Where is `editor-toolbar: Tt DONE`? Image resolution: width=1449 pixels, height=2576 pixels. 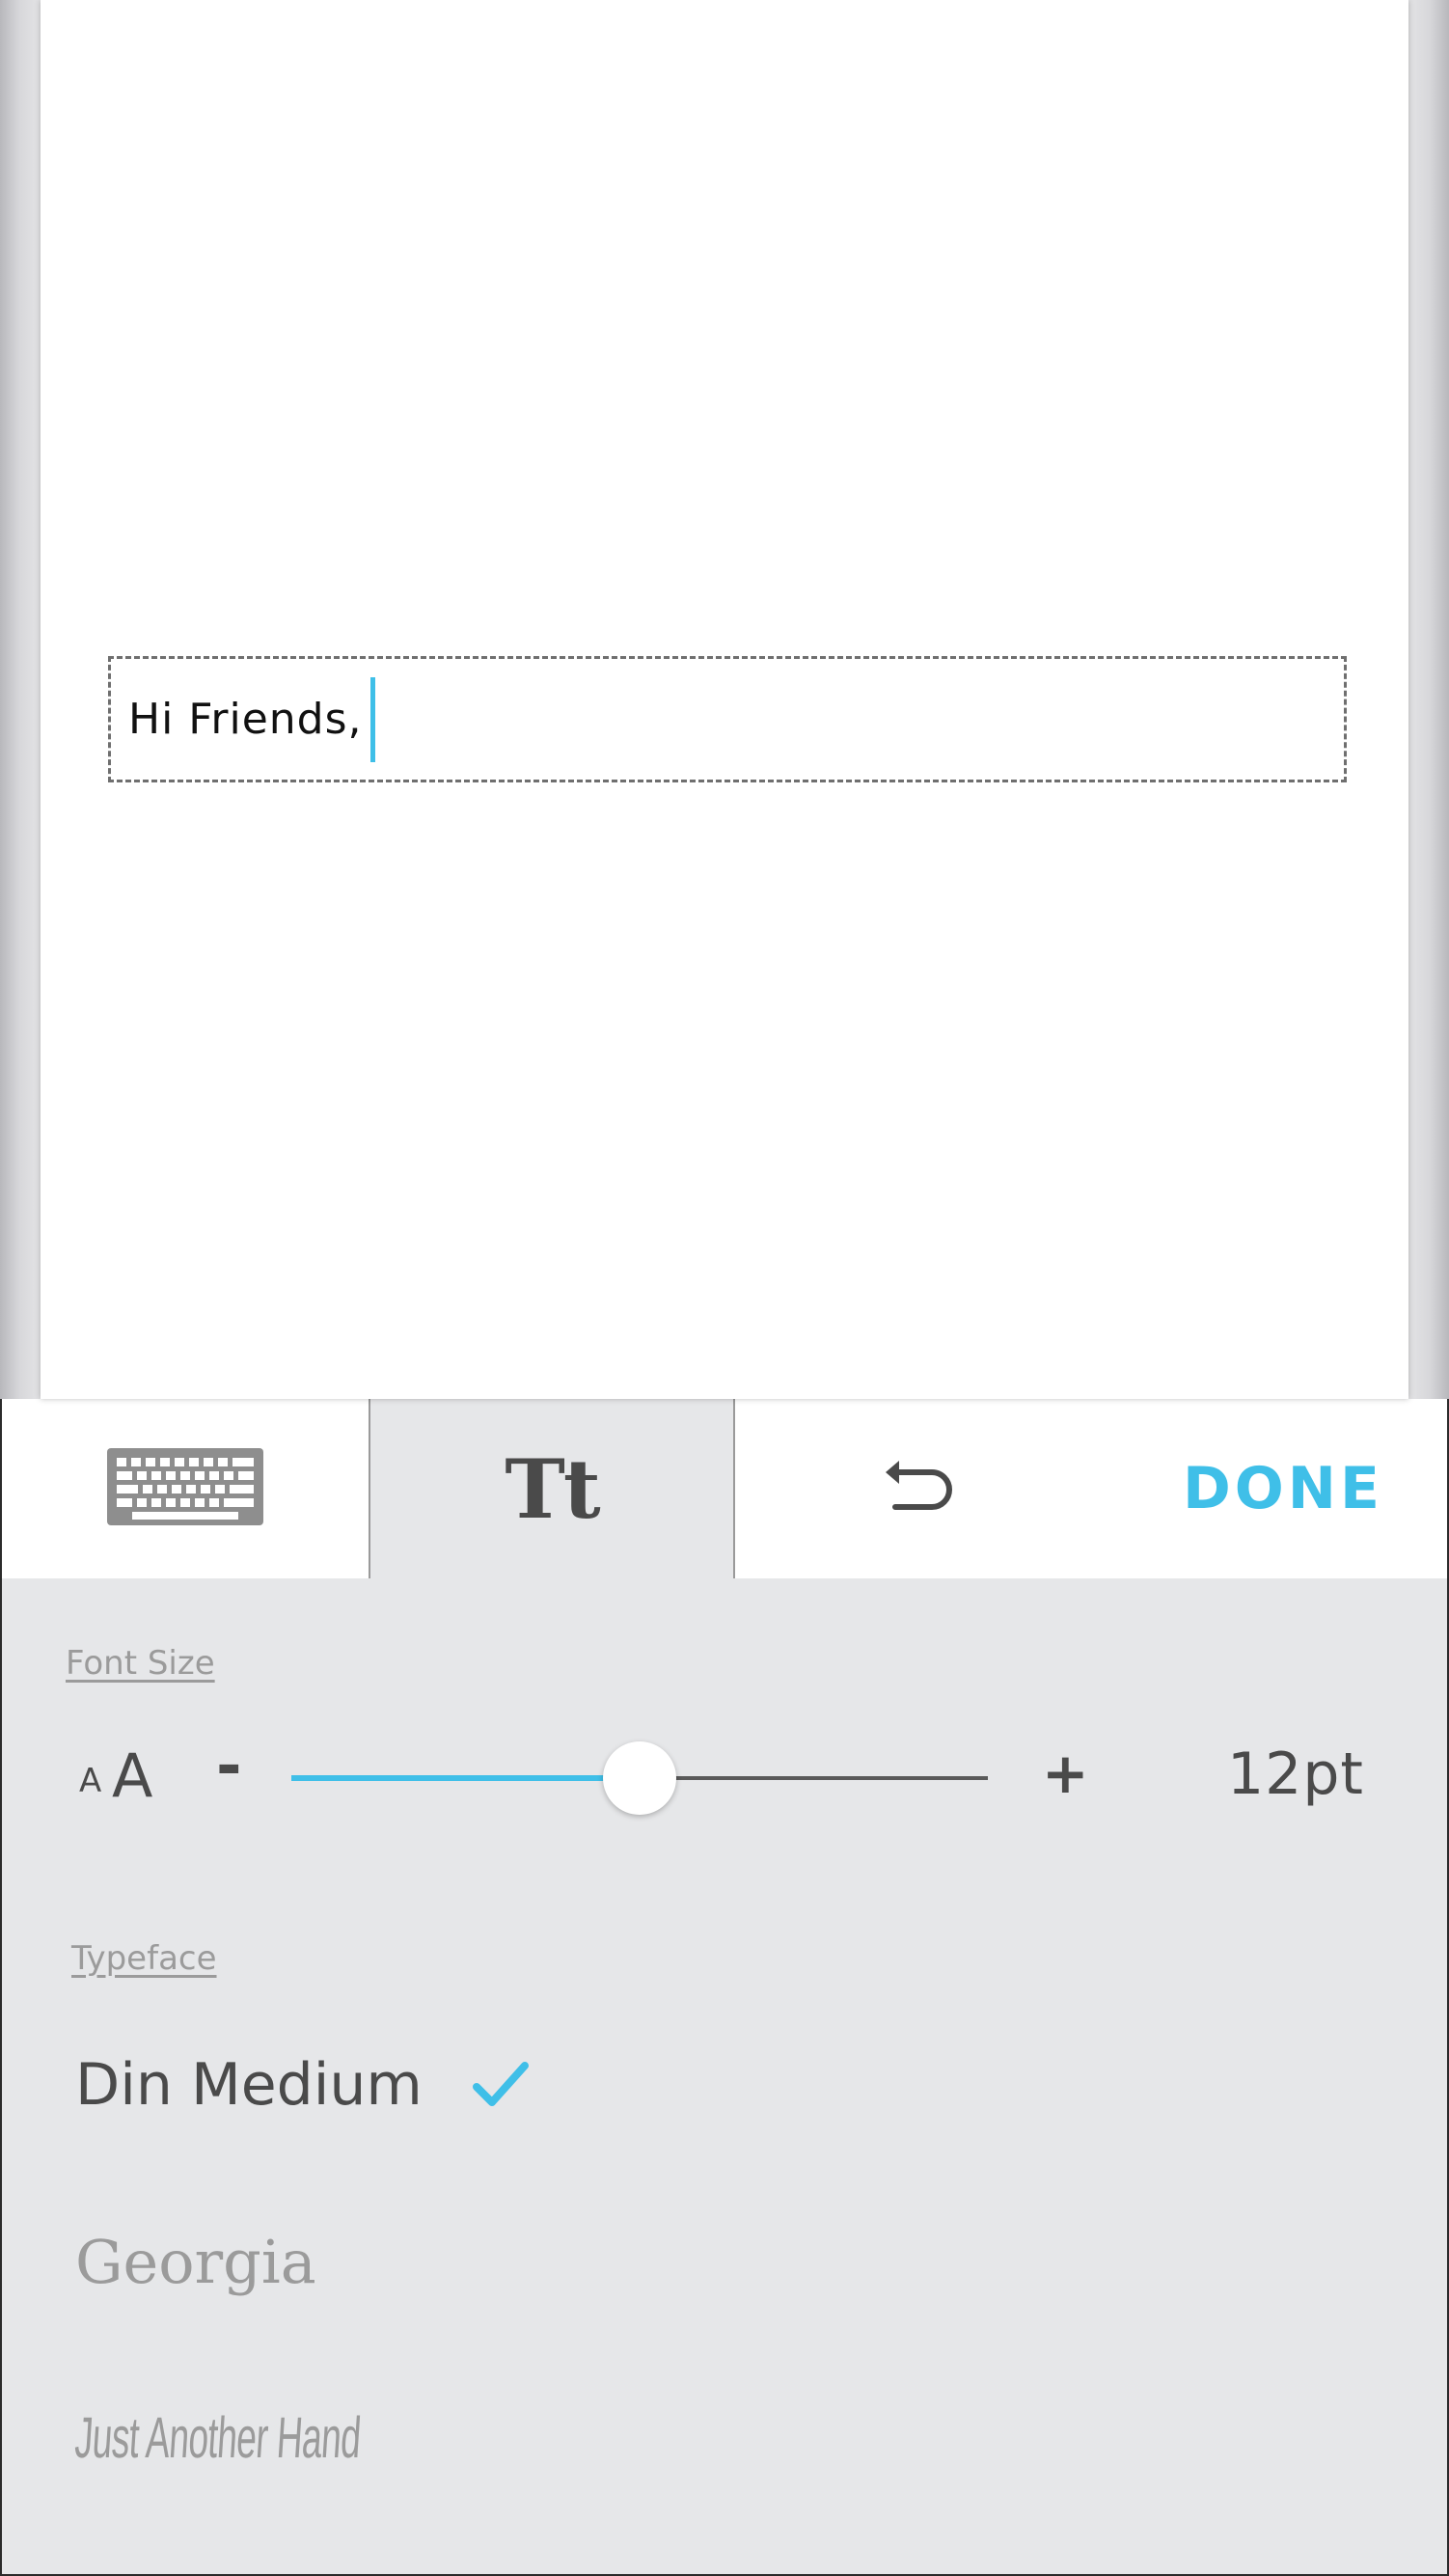 editor-toolbar: Tt DONE is located at coordinates (724, 1489).